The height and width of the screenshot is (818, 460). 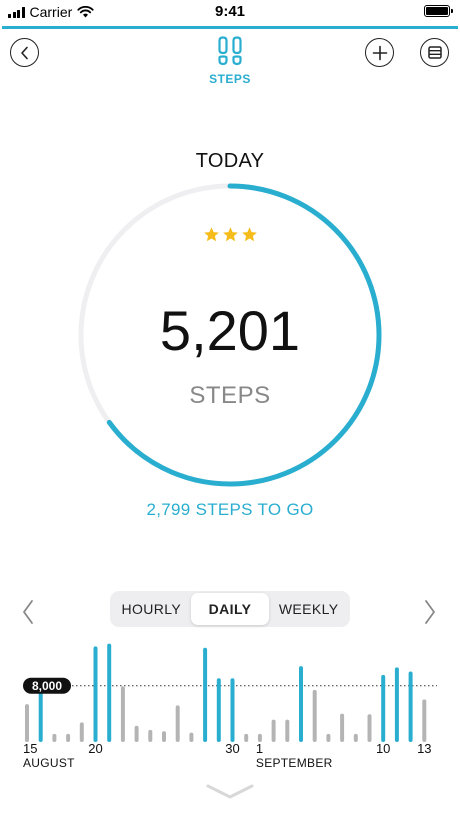 What do you see at coordinates (259, 748) in the screenshot?
I see `tick-label-1: 1` at bounding box center [259, 748].